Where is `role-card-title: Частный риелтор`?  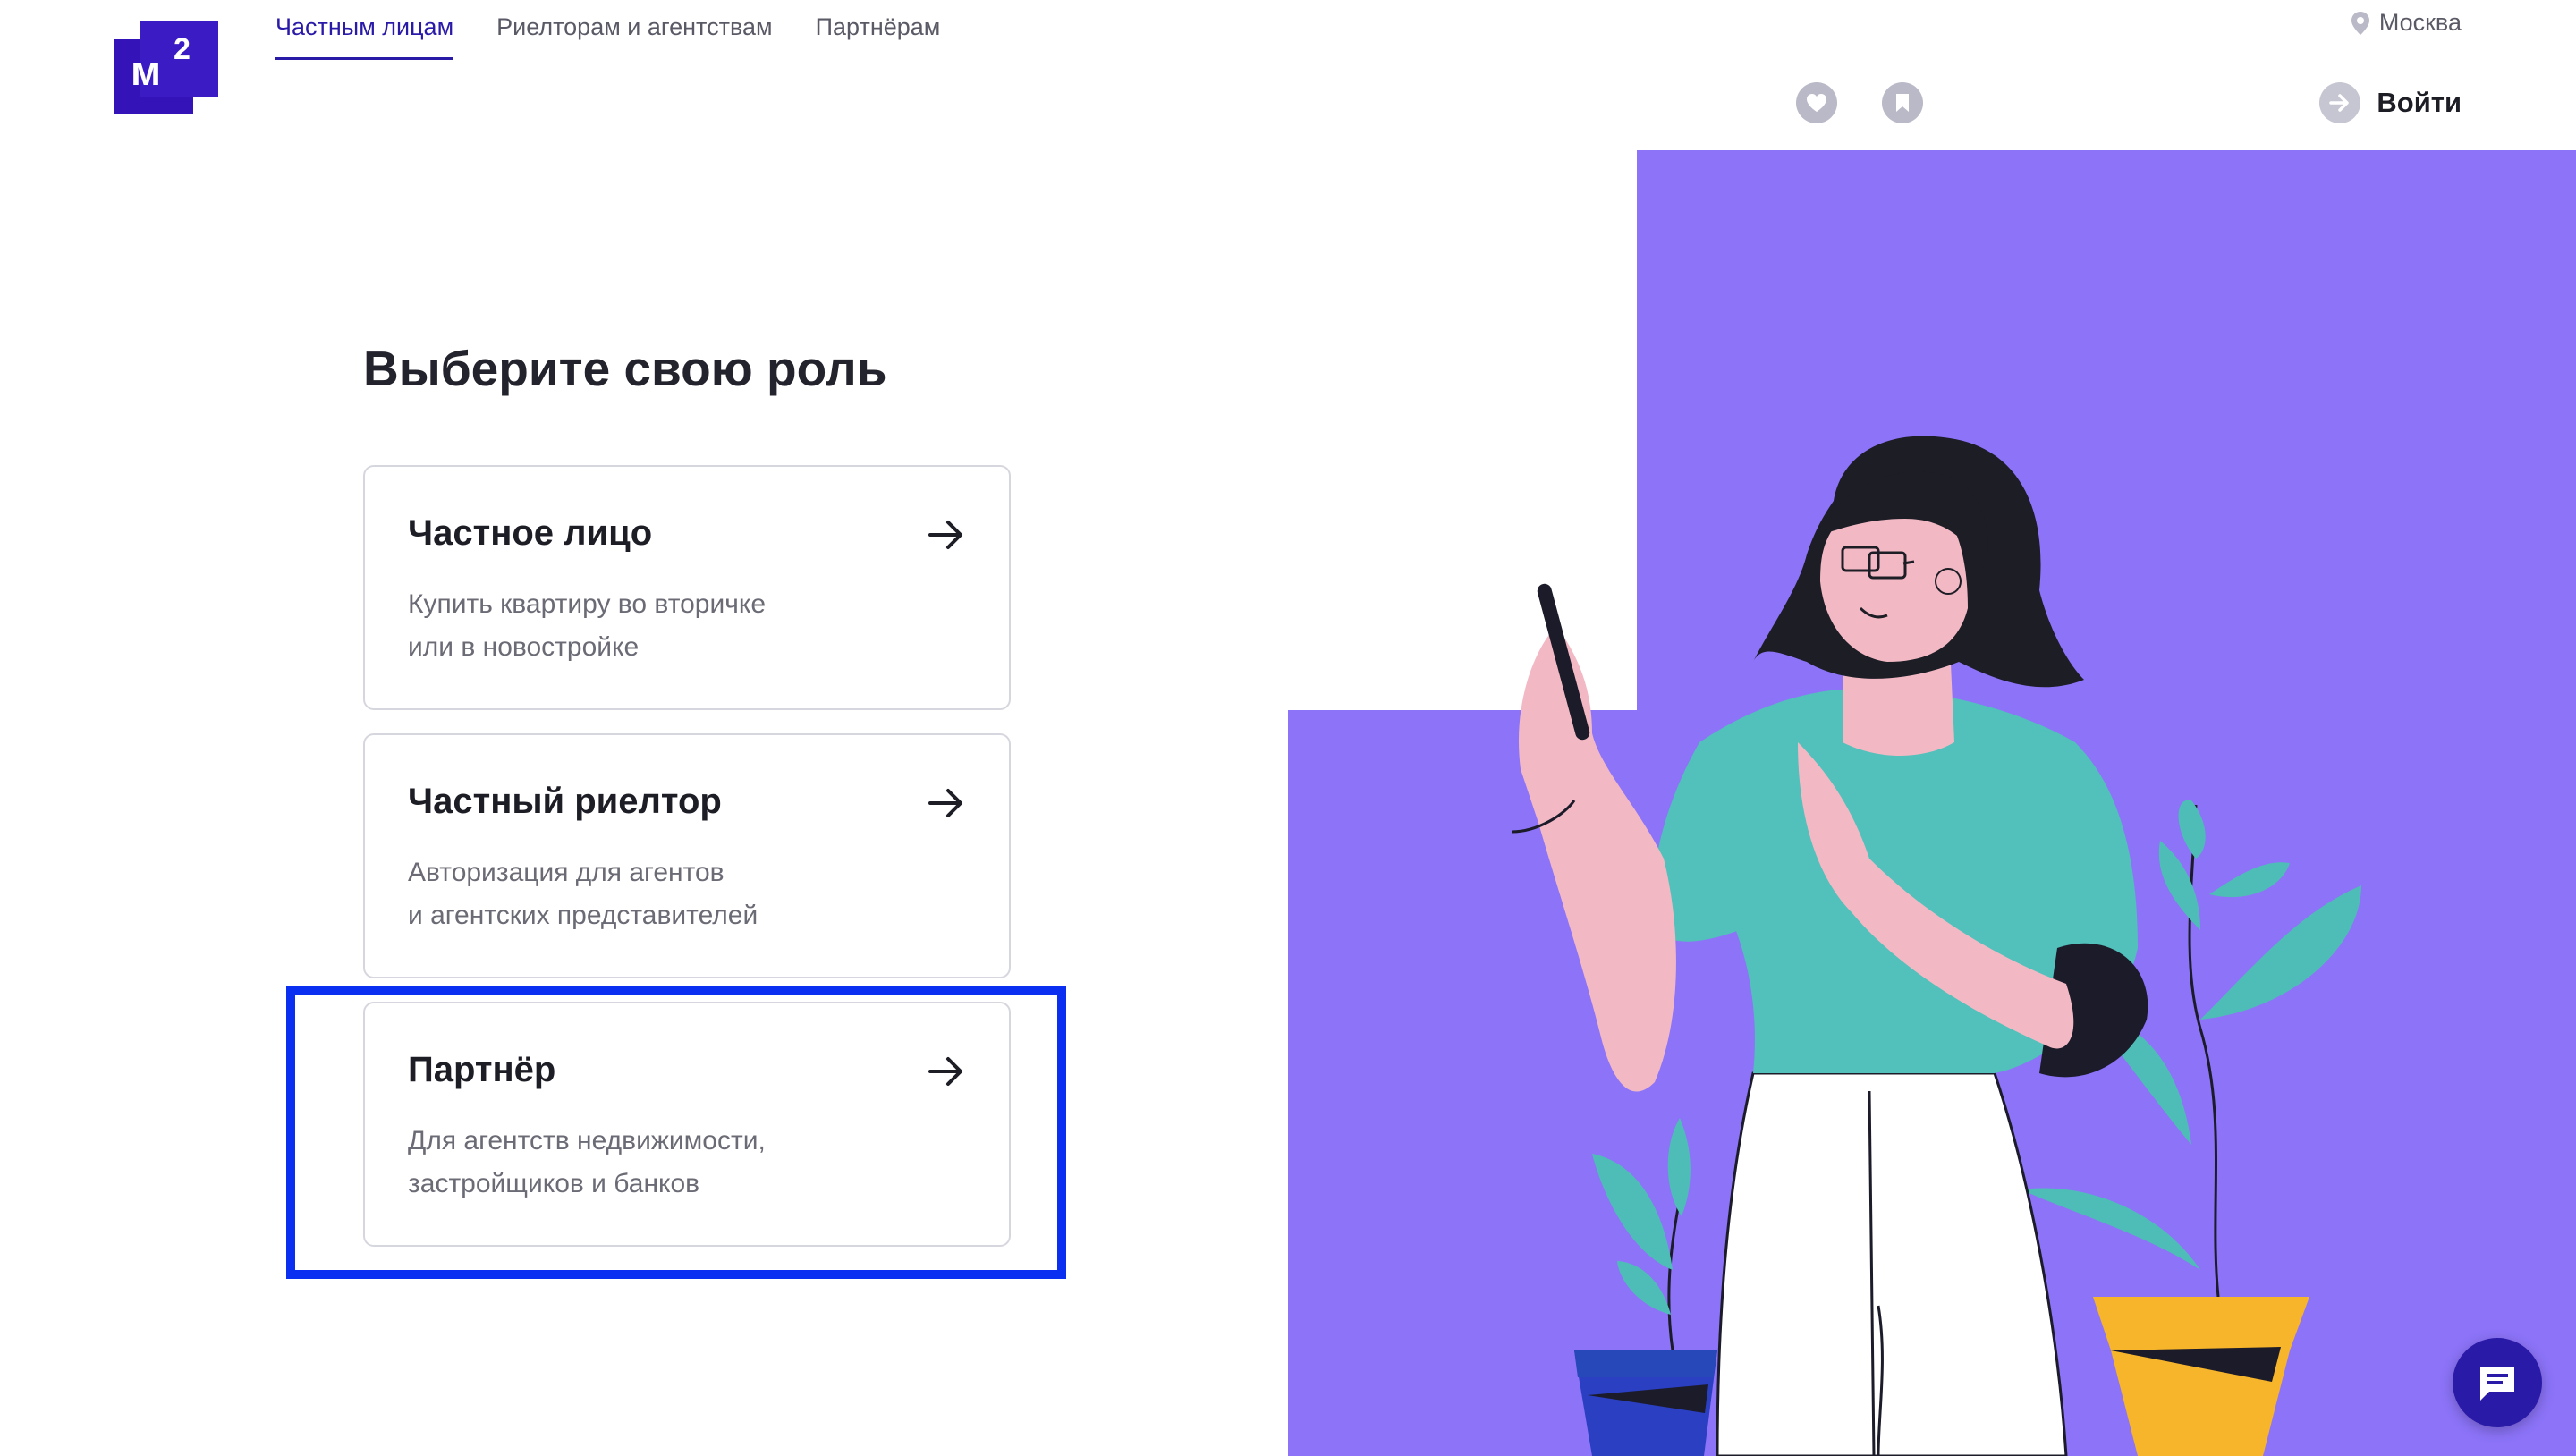
role-card-title: Частный риелтор is located at coordinates (565, 801).